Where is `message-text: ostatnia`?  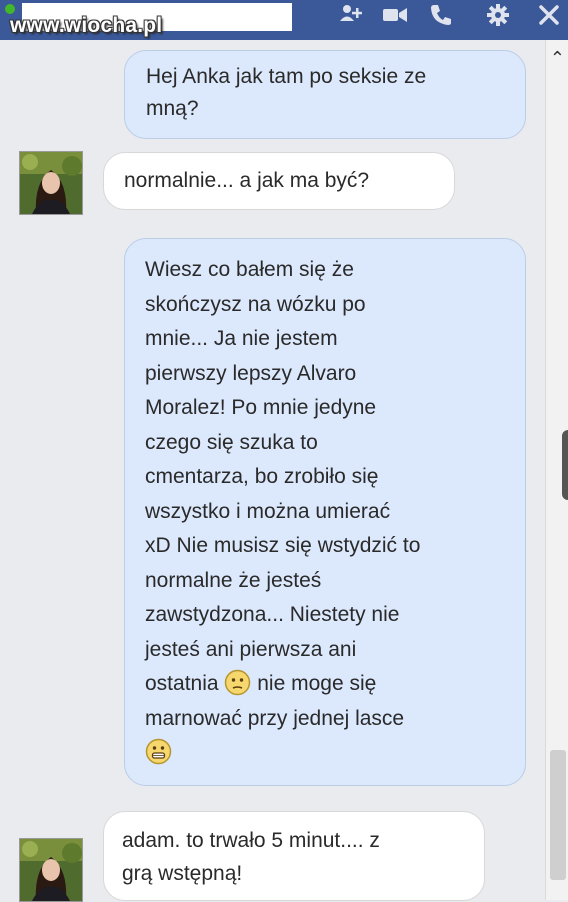 message-text: ostatnia is located at coordinates (182, 683).